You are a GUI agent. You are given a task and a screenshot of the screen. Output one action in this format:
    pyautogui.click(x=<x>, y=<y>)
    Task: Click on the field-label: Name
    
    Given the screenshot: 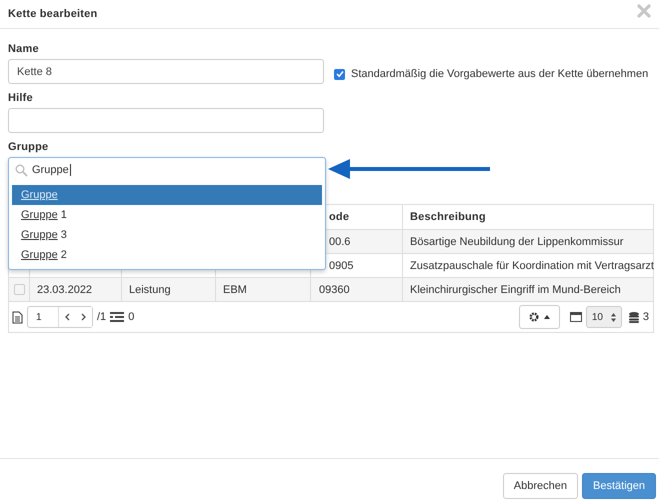 What is the action you would take?
    pyautogui.click(x=24, y=50)
    